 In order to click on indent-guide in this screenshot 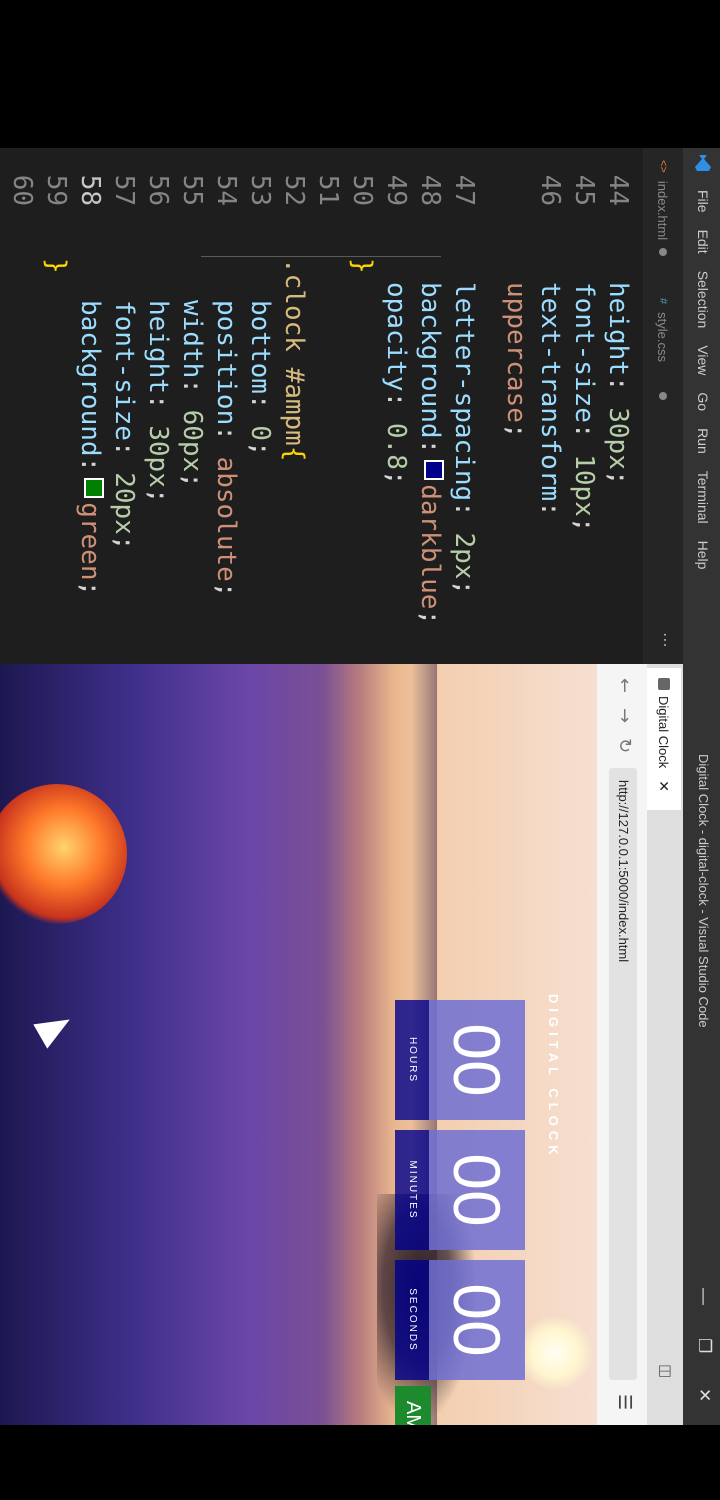, I will do `click(321, 256)`.